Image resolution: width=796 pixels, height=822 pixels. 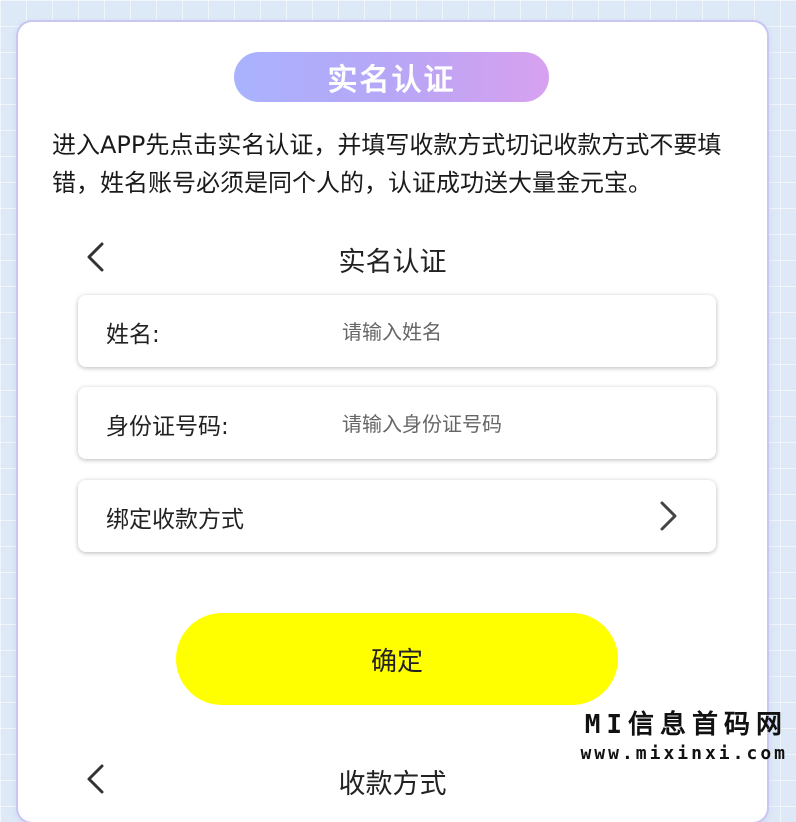 I want to click on chevron-right-icon, so click(x=668, y=516).